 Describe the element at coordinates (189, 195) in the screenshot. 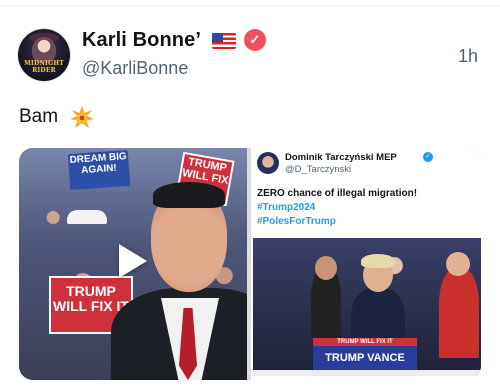

I see `man-hair` at that location.